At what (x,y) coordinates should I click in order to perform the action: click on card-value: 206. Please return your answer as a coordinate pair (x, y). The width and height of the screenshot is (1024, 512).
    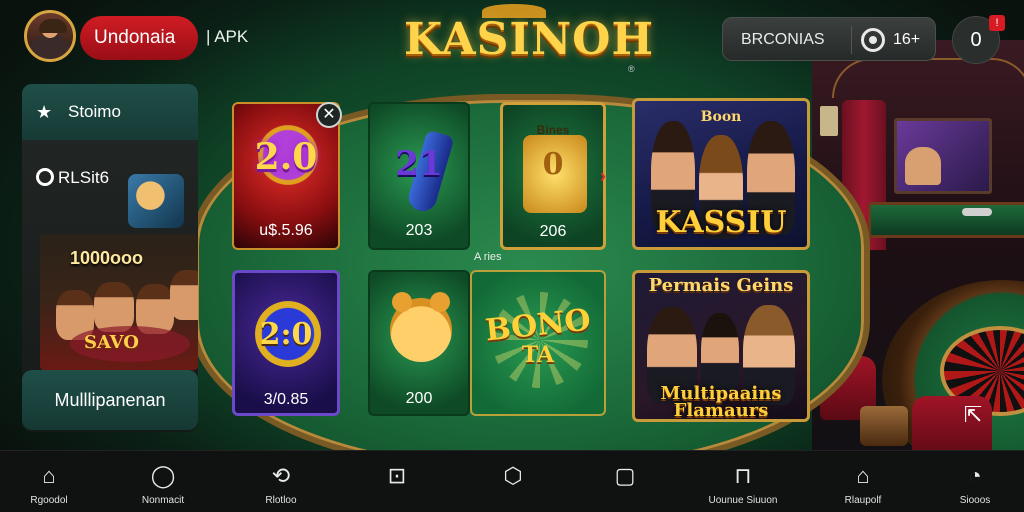
    Looking at the image, I should click on (553, 231).